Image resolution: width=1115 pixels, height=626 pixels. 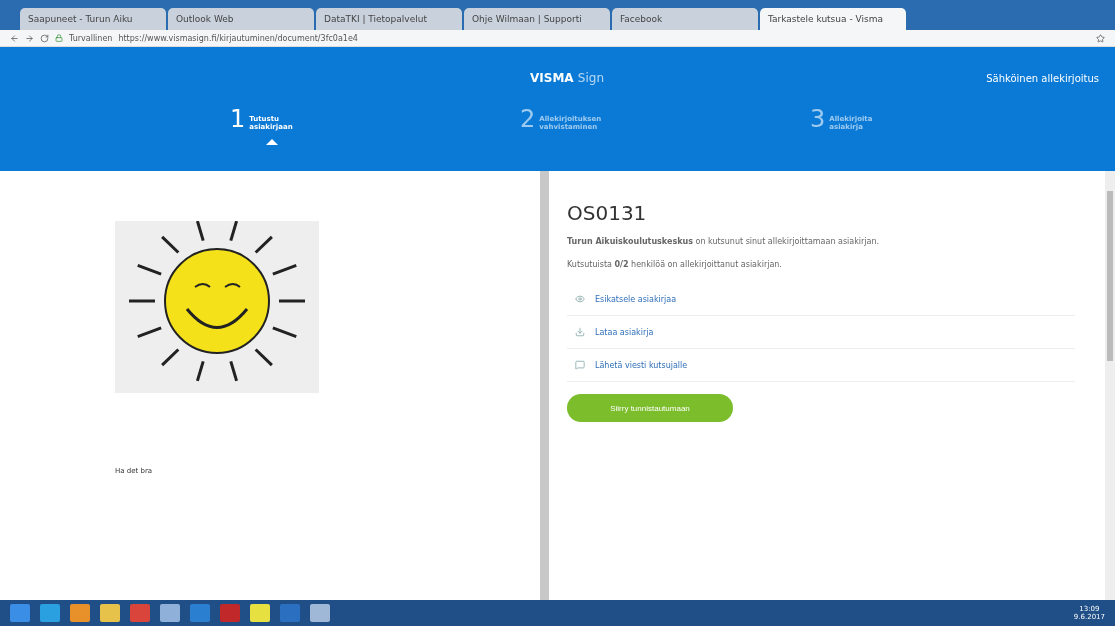 I want to click on logo: VISMA Sign, so click(x=567, y=78).